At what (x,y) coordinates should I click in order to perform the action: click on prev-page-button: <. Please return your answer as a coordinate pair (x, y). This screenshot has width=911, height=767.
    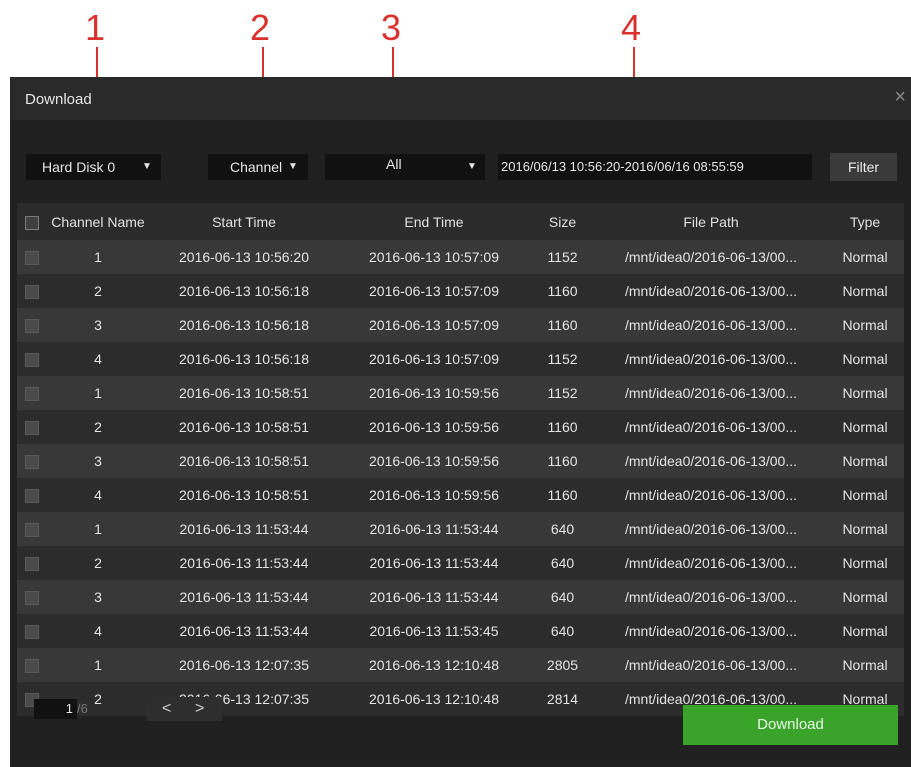
    Looking at the image, I should click on (166, 709).